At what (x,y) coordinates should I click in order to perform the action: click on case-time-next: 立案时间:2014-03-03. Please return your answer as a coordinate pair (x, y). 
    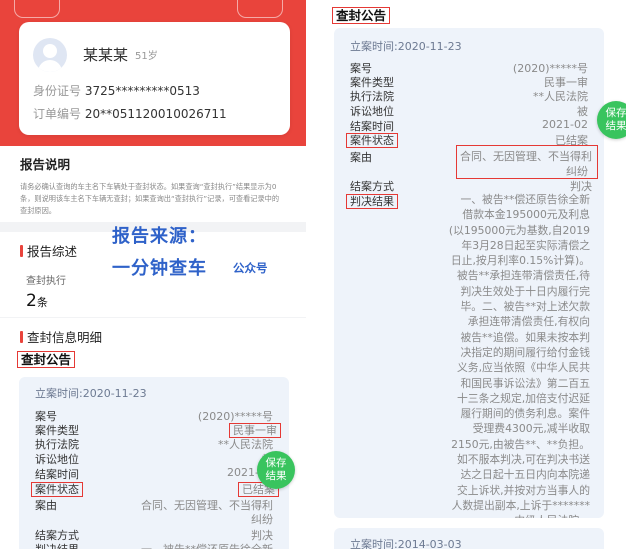
    Looking at the image, I should click on (406, 543).